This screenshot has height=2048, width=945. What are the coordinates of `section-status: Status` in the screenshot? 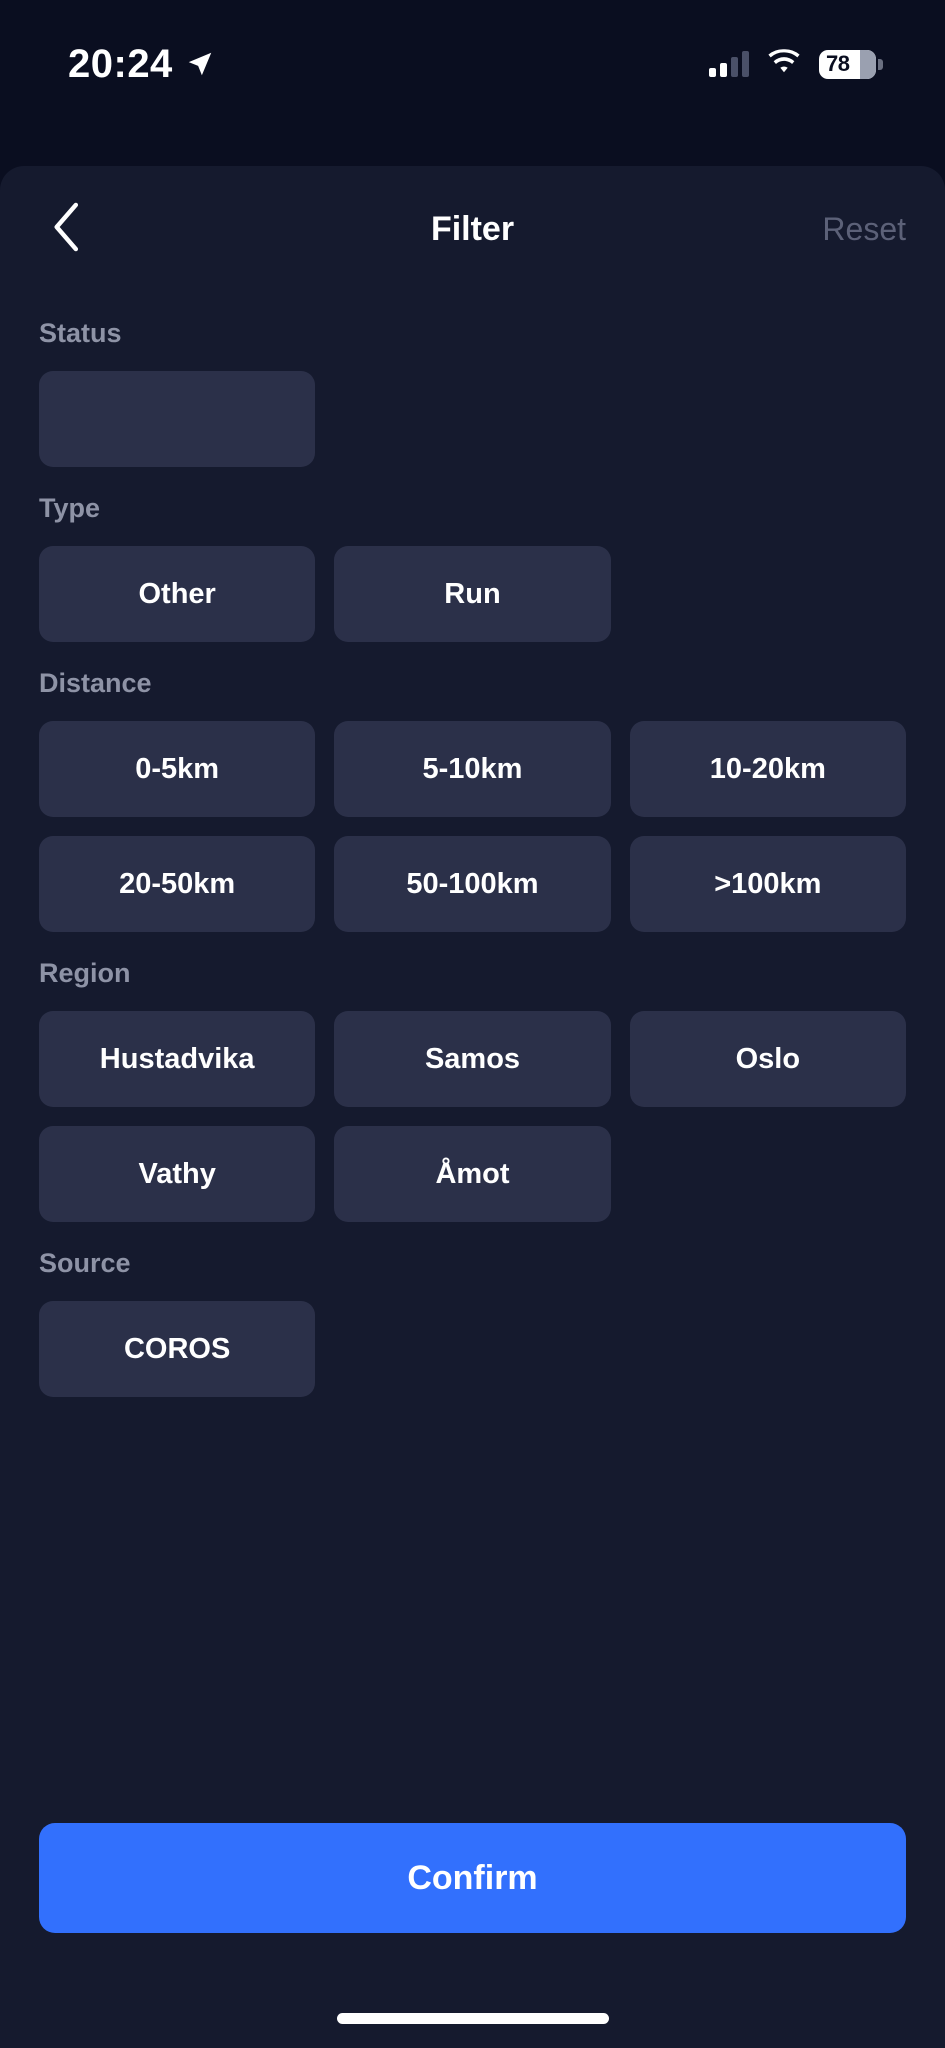 It's located at (472, 392).